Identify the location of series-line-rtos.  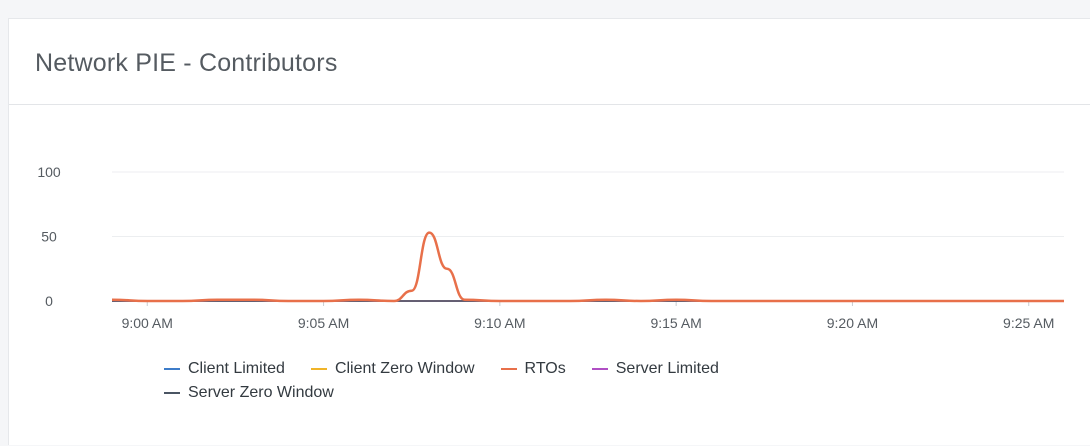
(587, 267).